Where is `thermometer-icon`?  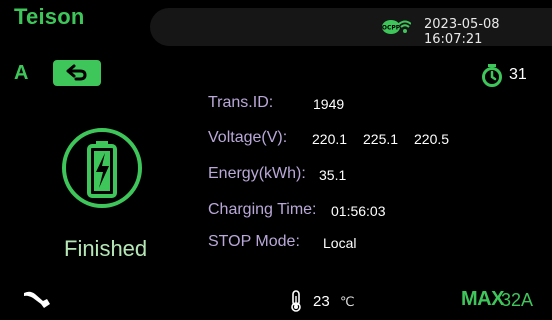 thermometer-icon is located at coordinates (296, 301).